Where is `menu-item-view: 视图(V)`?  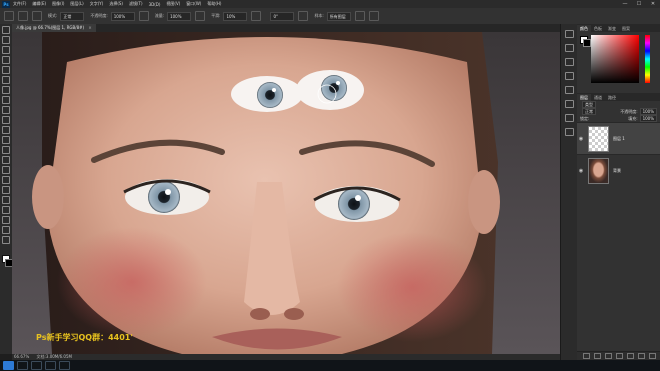 menu-item-view: 视图(V) is located at coordinates (173, 4).